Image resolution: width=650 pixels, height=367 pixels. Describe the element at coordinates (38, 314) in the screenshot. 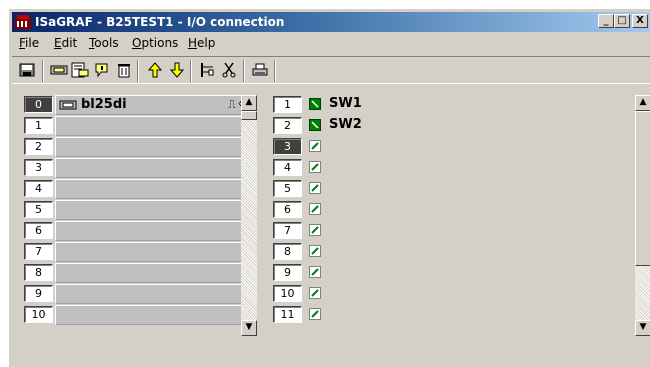

I see `board-index: 10` at that location.